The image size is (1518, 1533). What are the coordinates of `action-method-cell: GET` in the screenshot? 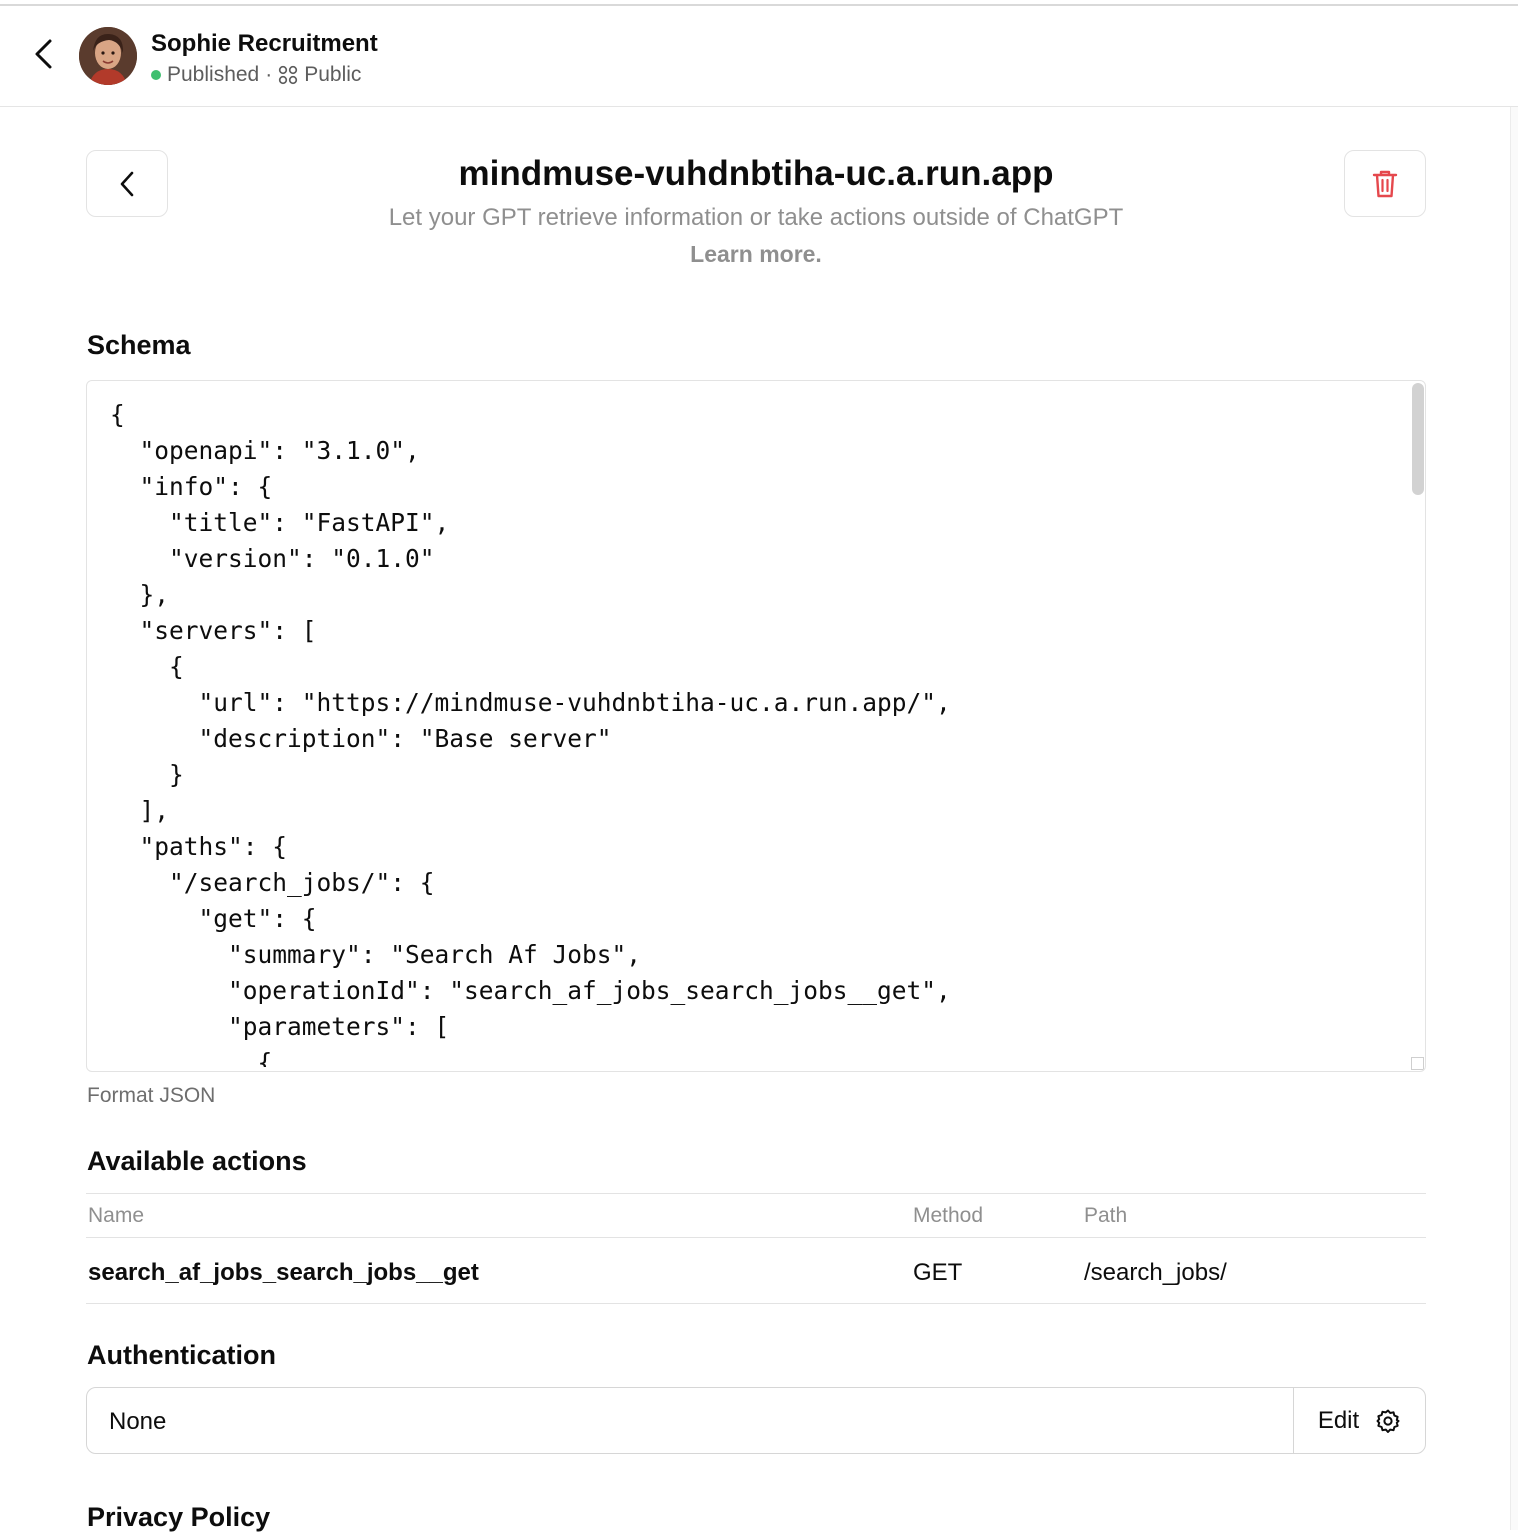 It's located at (938, 1272).